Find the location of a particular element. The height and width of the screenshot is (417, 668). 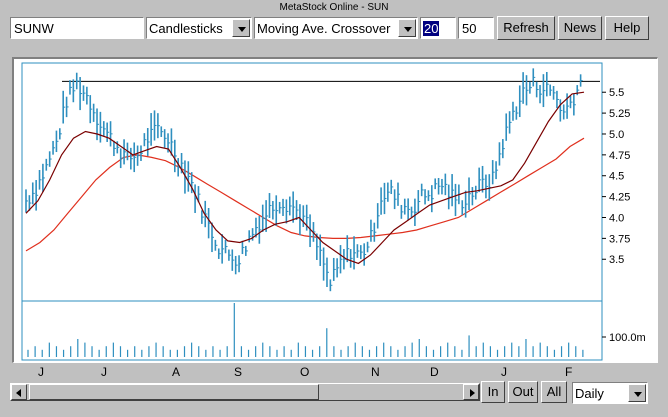

help-button: Help is located at coordinates (627, 28).